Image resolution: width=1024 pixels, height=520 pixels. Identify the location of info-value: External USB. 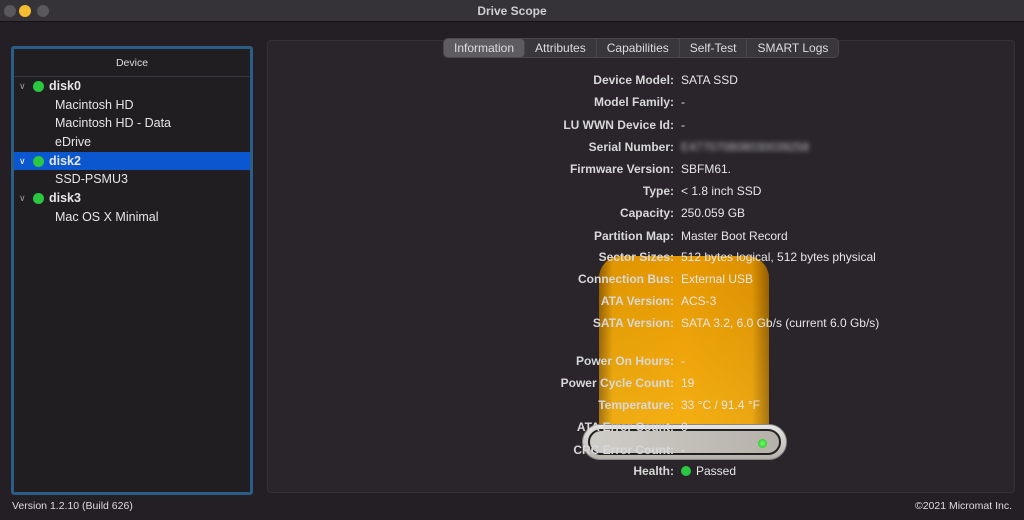
(717, 279).